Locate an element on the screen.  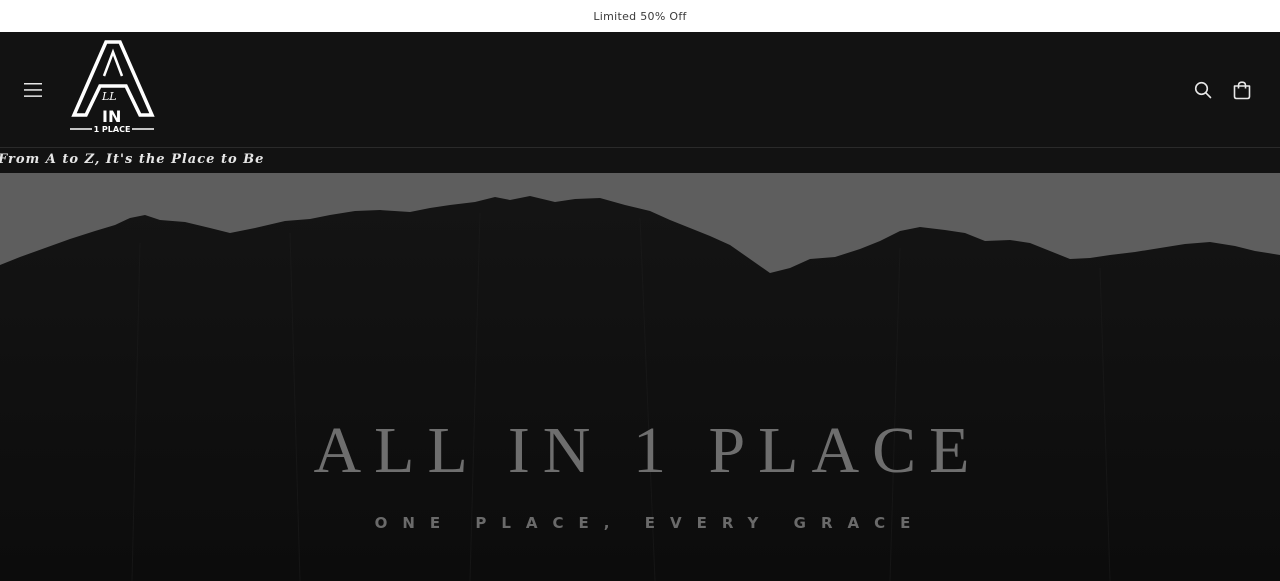
cart-button is located at coordinates (1242, 90).